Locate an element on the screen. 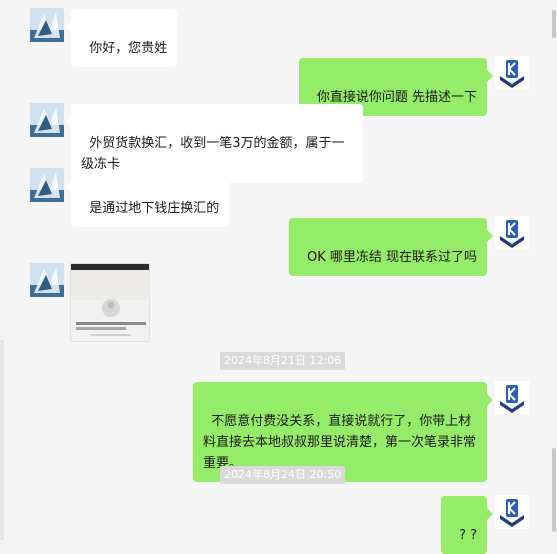  message-text: 你直接说你问题 先描述一下 is located at coordinates (396, 97).